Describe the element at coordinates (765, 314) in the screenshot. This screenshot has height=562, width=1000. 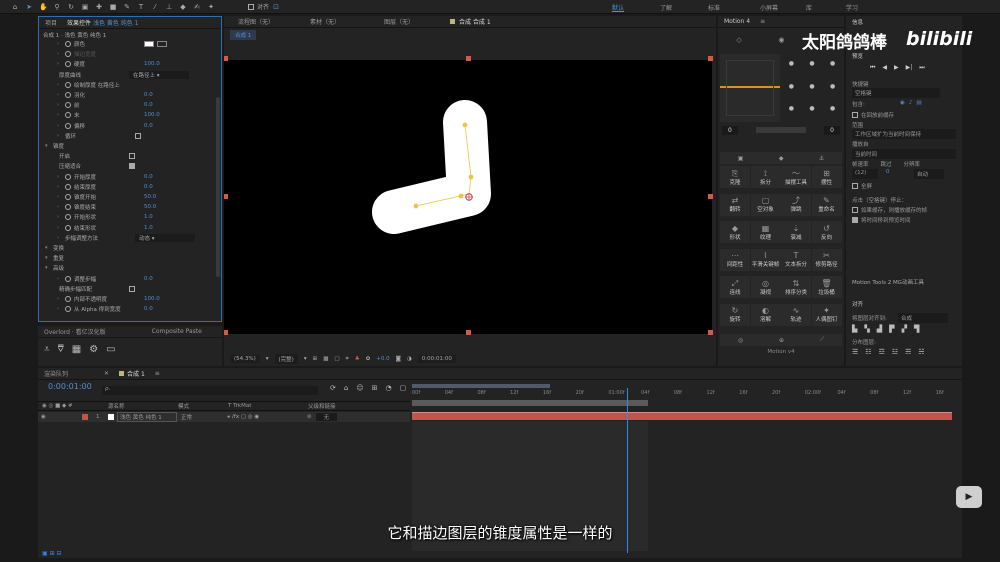
I see `motion-tool-button: ◐ 溶解` at that location.